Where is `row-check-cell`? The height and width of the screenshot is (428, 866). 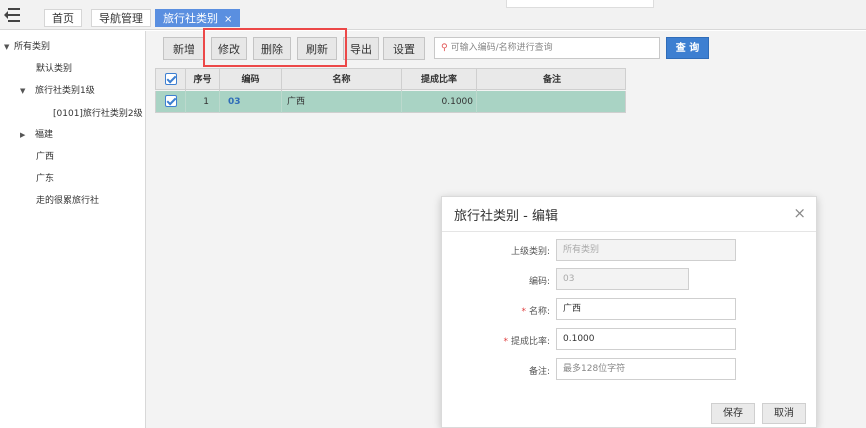
row-check-cell is located at coordinates (171, 102).